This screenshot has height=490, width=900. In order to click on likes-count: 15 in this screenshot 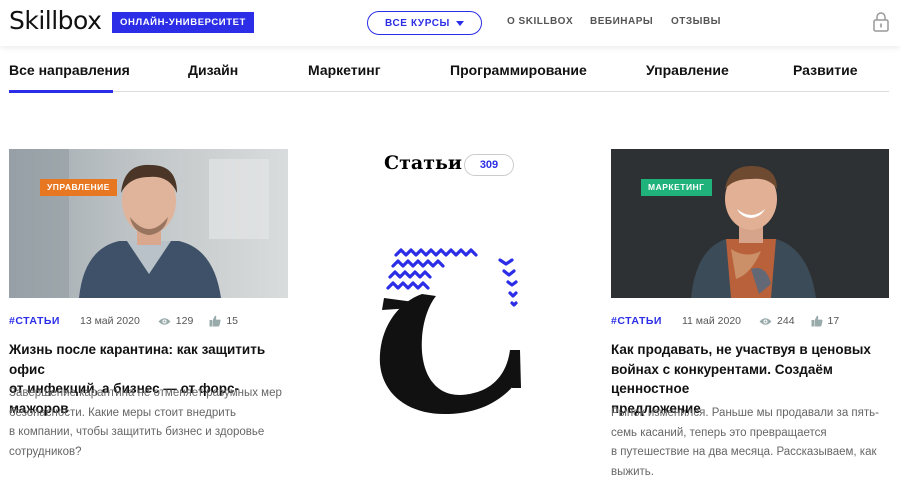, I will do `click(232, 321)`.